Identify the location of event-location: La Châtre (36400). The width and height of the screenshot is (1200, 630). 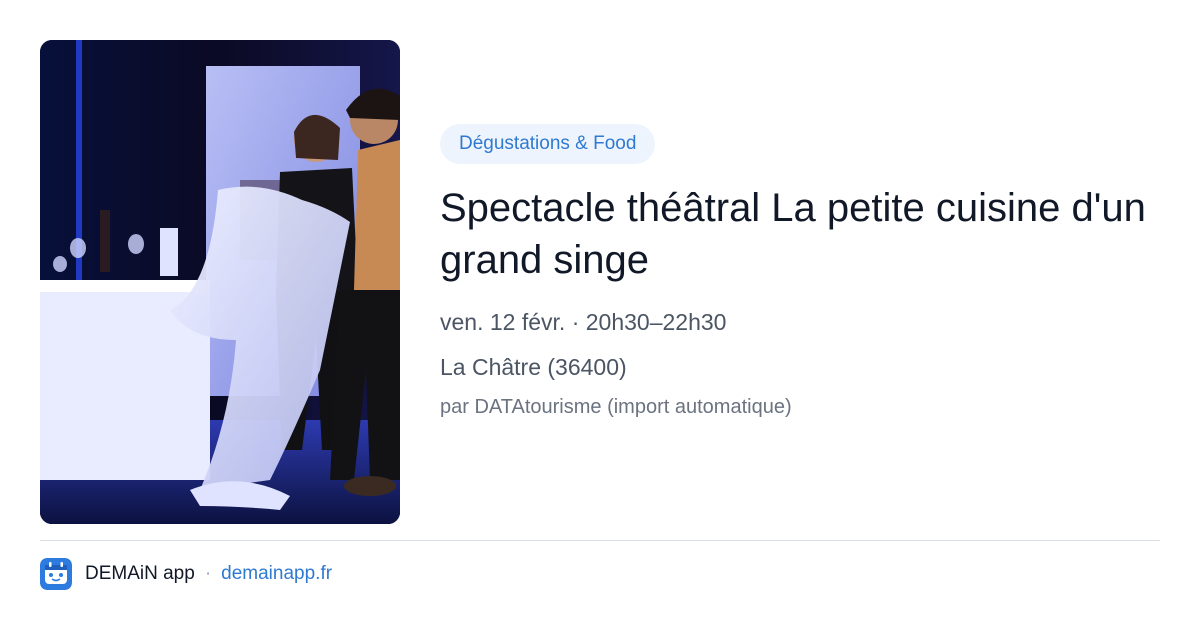
(533, 367).